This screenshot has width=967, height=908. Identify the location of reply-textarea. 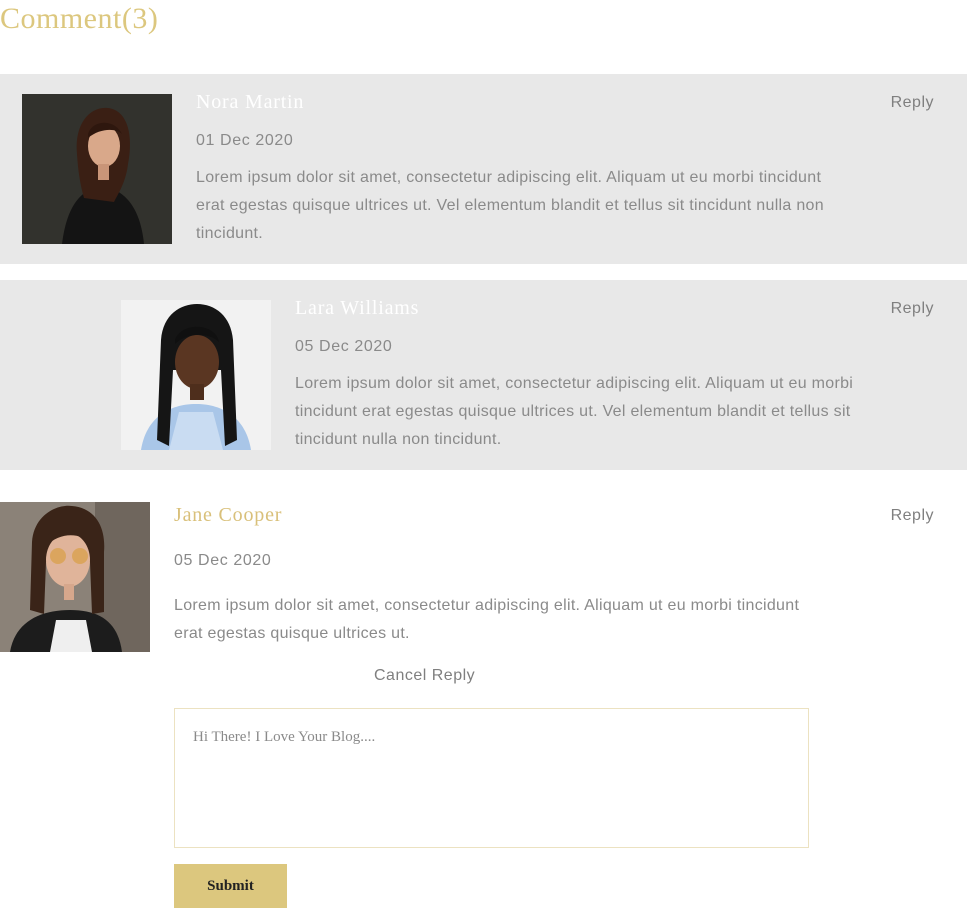
(491, 778).